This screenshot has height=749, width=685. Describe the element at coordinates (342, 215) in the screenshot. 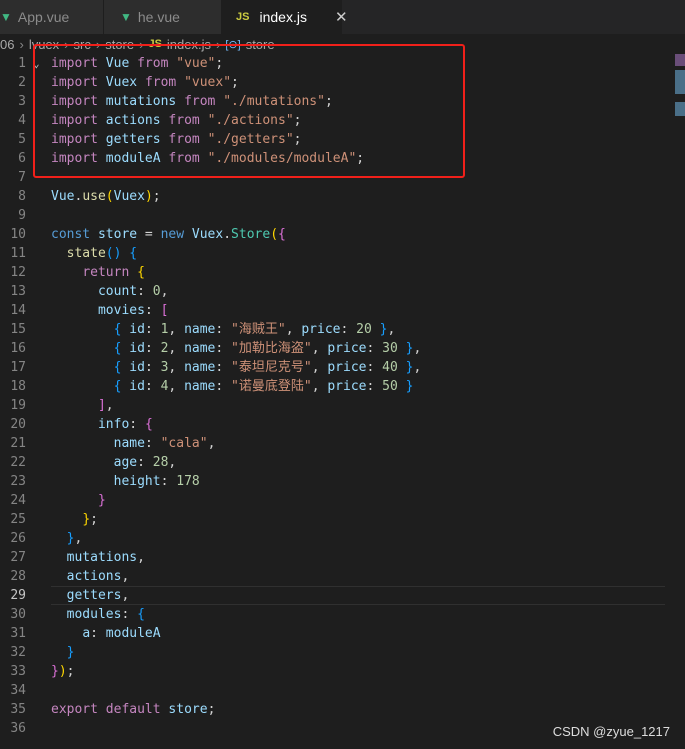

I see `code-line: 9` at that location.